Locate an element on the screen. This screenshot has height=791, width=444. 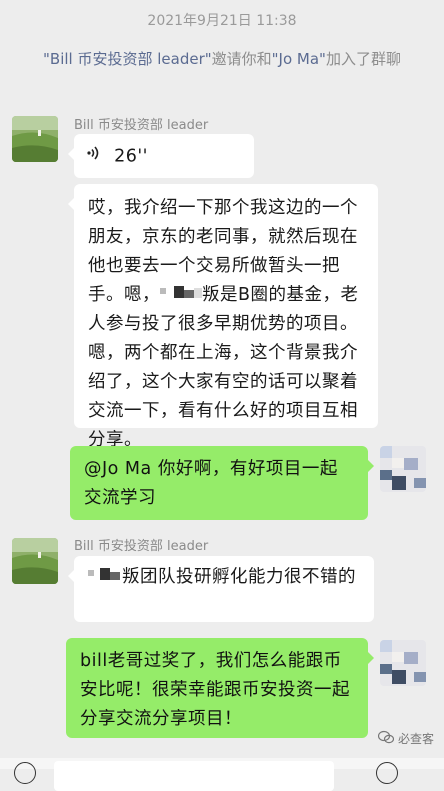
voice-duration: 26'' is located at coordinates (131, 156).